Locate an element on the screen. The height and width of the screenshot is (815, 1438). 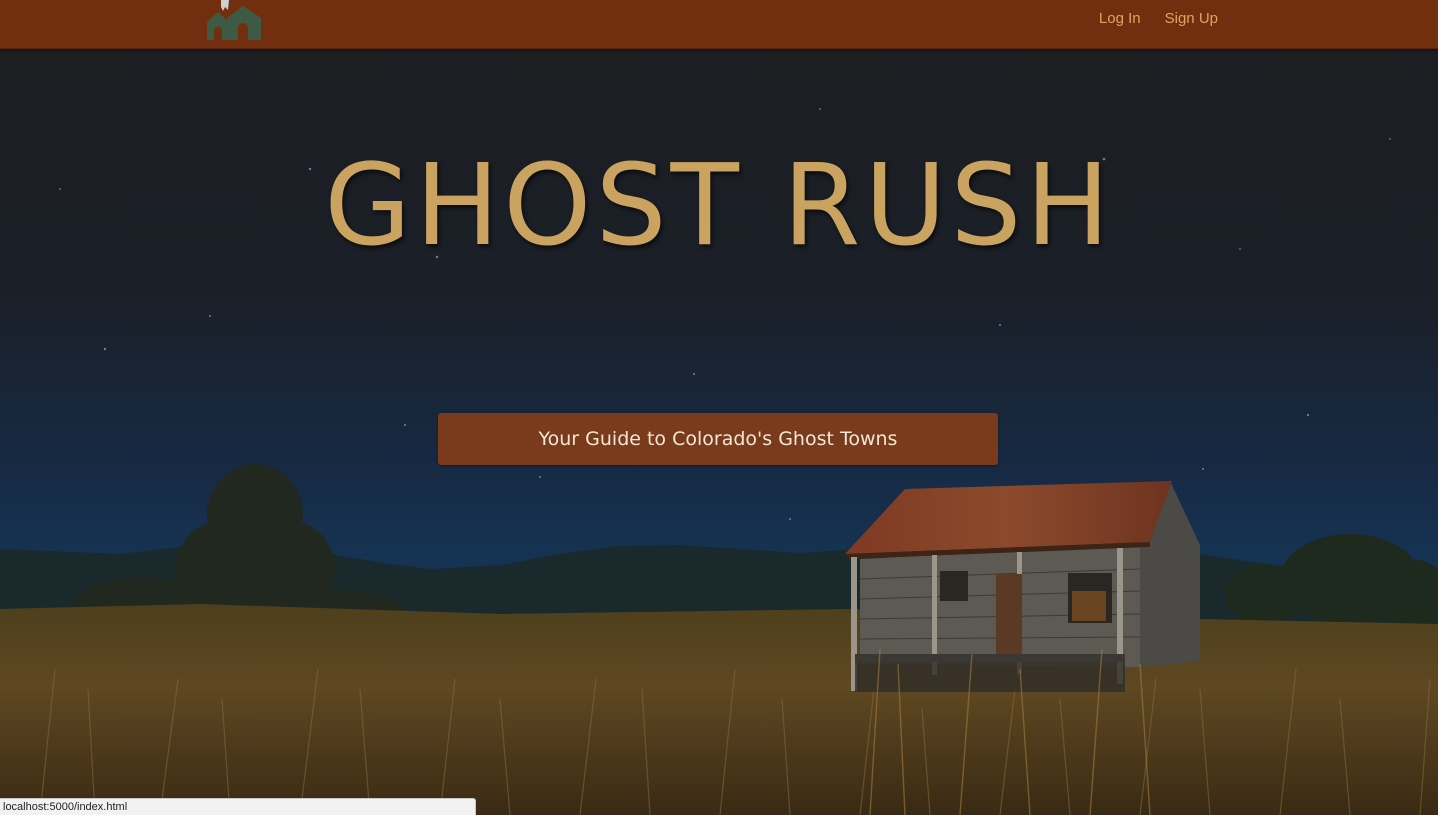
cabin-illustration is located at coordinates (1022, 586).